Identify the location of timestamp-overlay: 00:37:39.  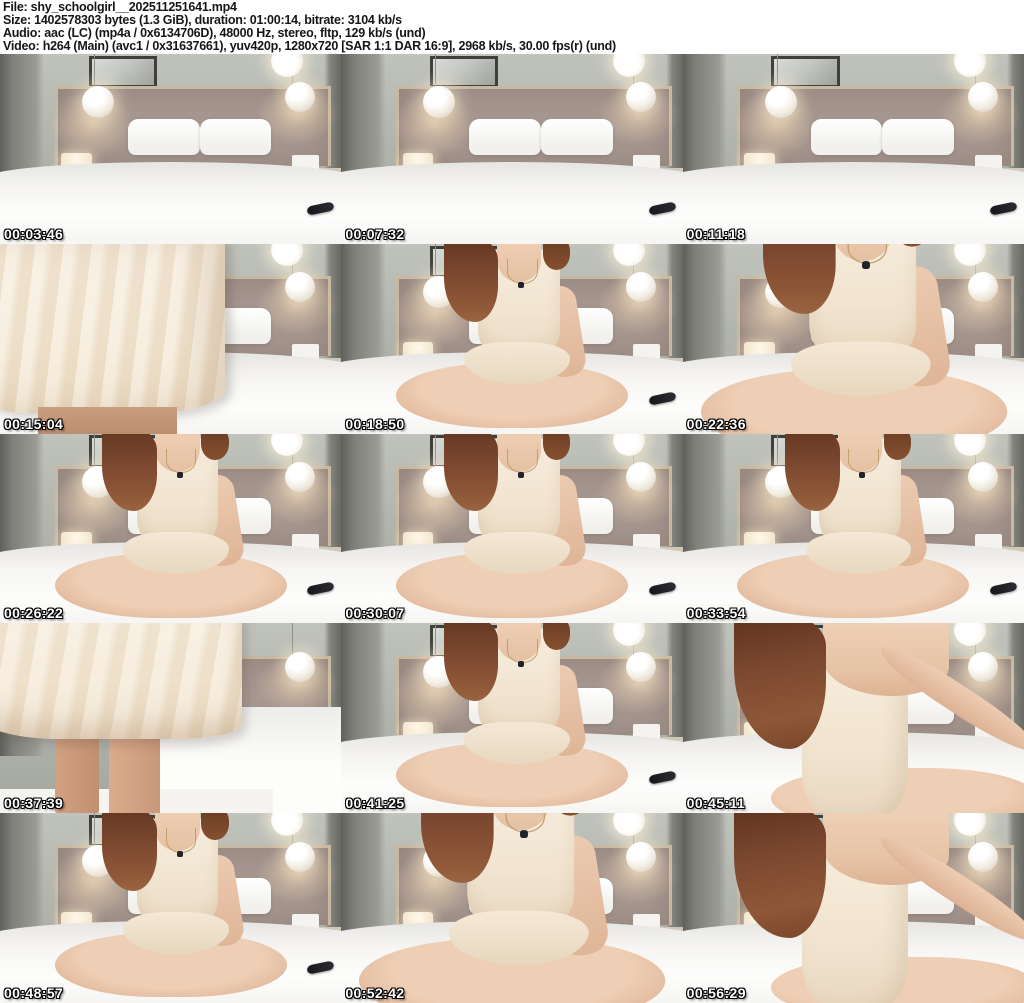
(34, 803).